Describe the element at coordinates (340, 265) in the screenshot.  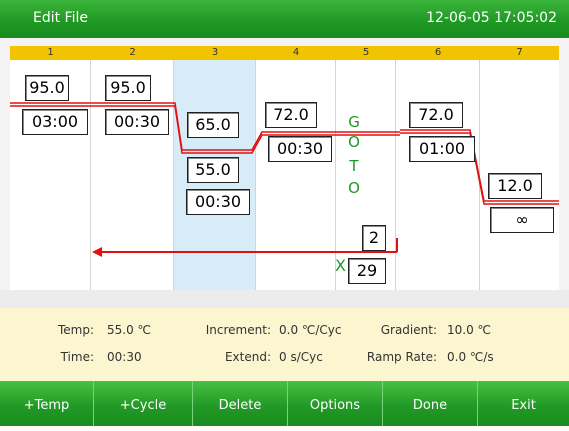
I see `cycle-times-mark: X` at that location.